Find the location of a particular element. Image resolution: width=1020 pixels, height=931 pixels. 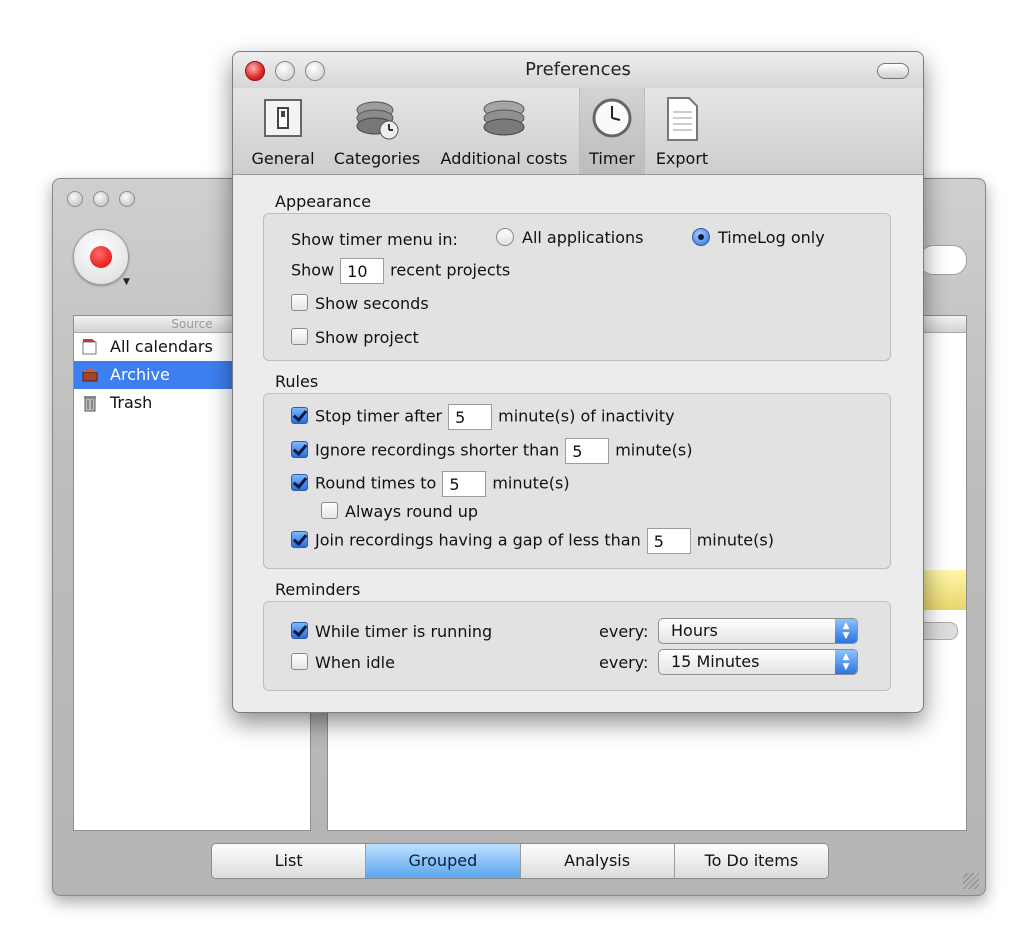

tab-to-do-items: To Do items is located at coordinates (751, 861).